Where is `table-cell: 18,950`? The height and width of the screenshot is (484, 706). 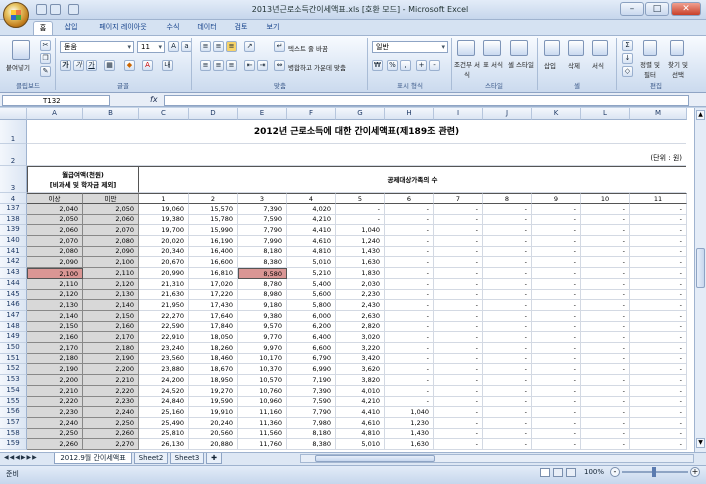 table-cell: 18,950 is located at coordinates (213, 380).